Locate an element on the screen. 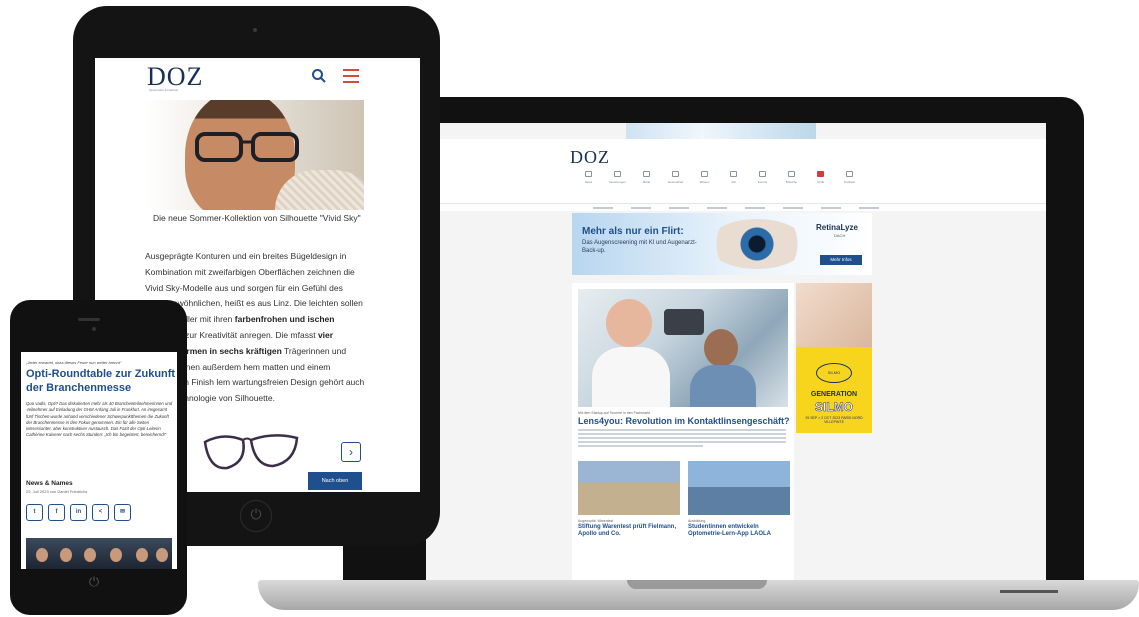 Image resolution: width=1139 pixels, height=617 pixels. teaser-kicker: Augenoptik: Warentest is located at coordinates (596, 521).